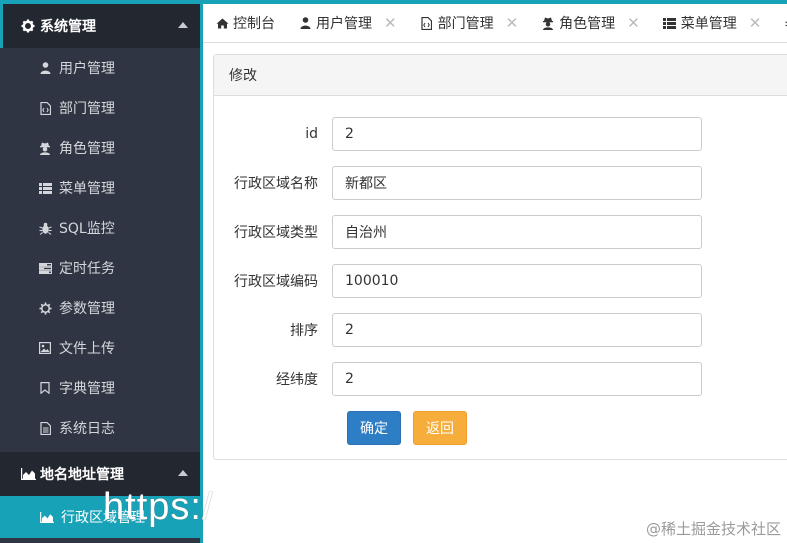 The image size is (787, 543). I want to click on sidebar-item-sql-monitor: SQL监控, so click(100, 228).